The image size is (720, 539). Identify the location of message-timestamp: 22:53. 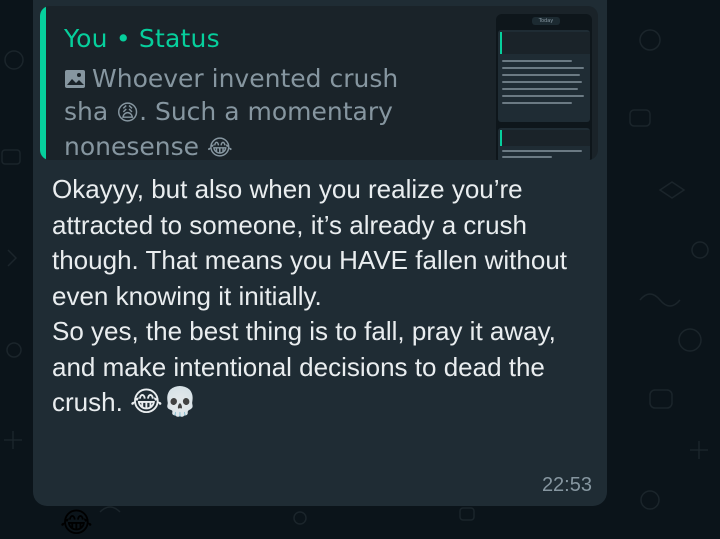
(566, 485).